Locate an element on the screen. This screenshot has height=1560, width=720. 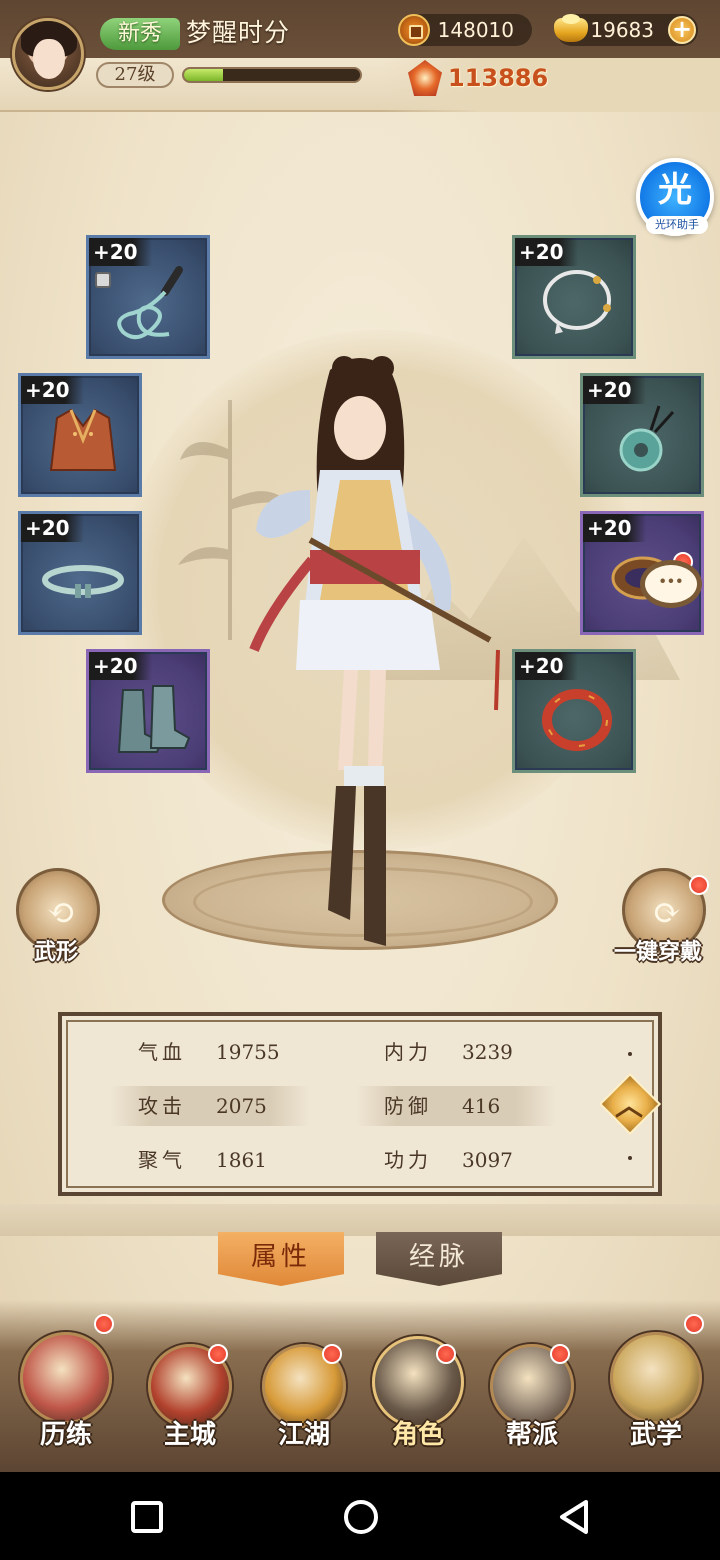
stat-row: 攻击 2075 防御 416 is located at coordinates (360, 1106).